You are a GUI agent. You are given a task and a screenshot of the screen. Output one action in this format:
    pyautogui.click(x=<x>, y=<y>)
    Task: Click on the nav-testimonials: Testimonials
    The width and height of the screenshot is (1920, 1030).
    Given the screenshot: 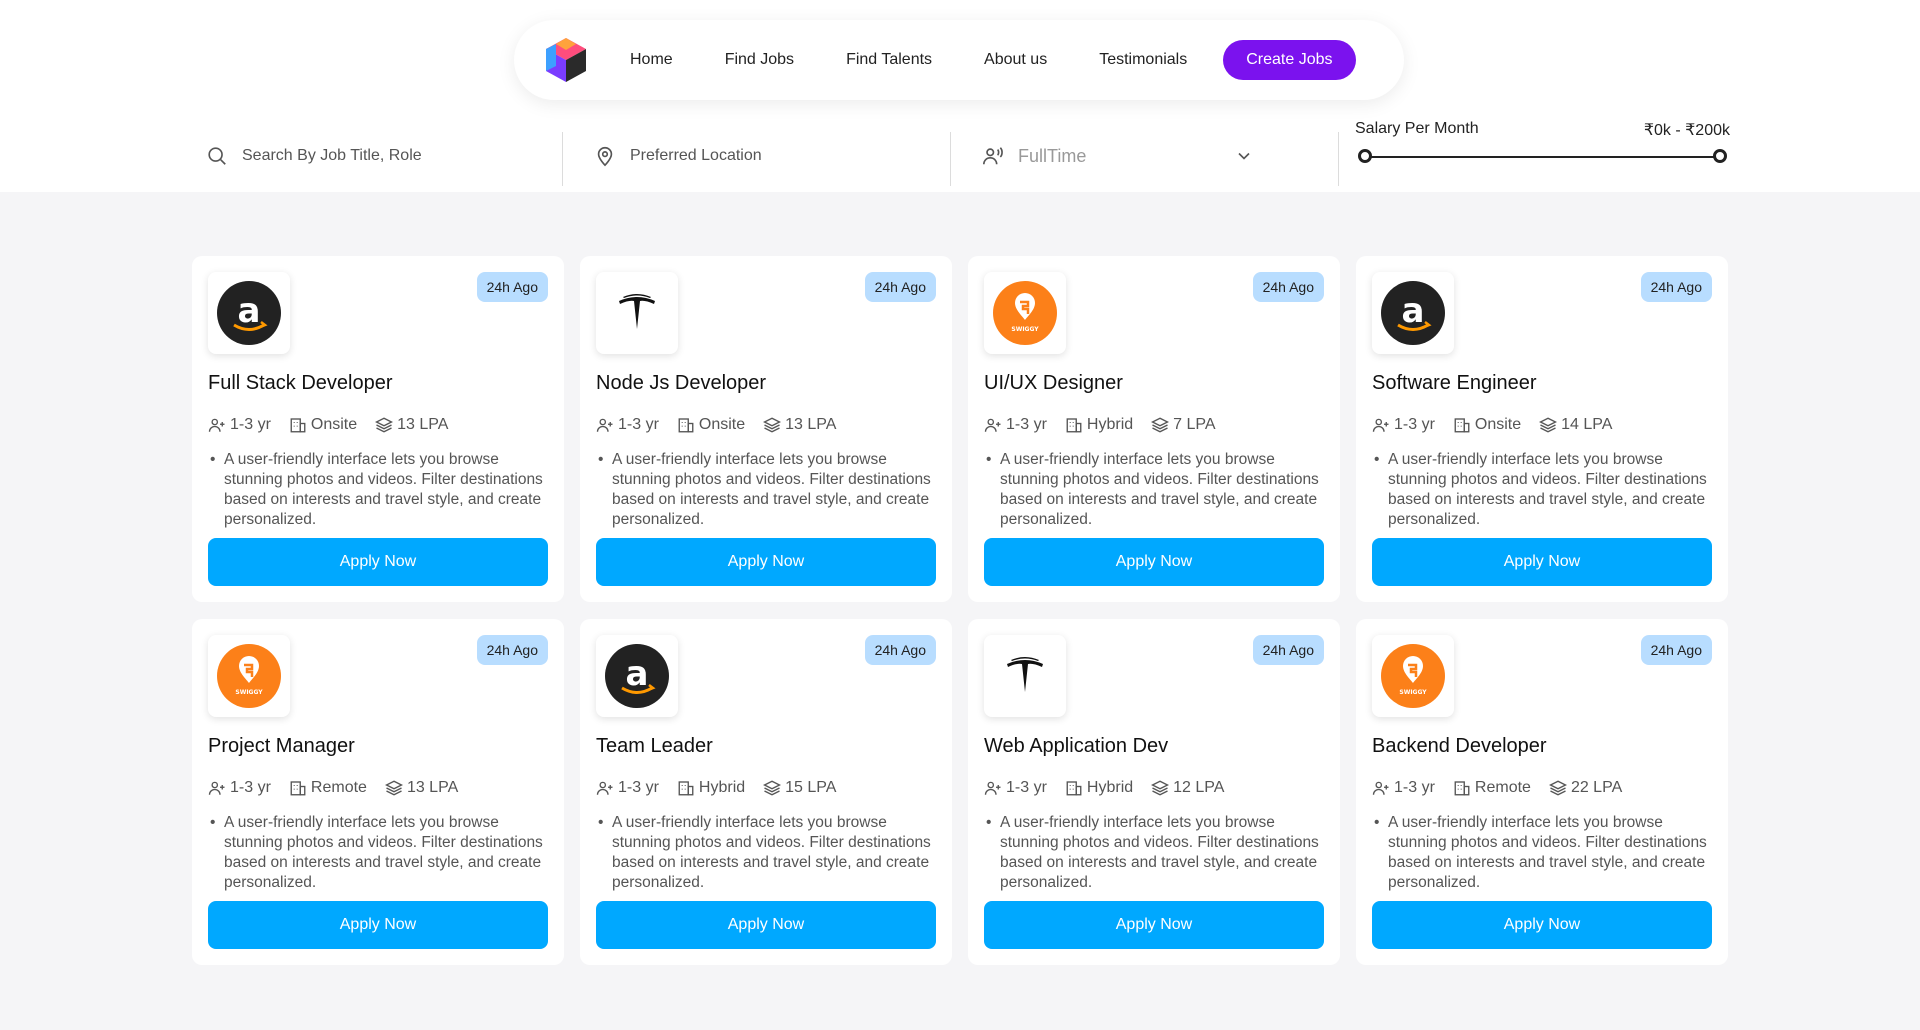 What is the action you would take?
    pyautogui.click(x=1143, y=60)
    